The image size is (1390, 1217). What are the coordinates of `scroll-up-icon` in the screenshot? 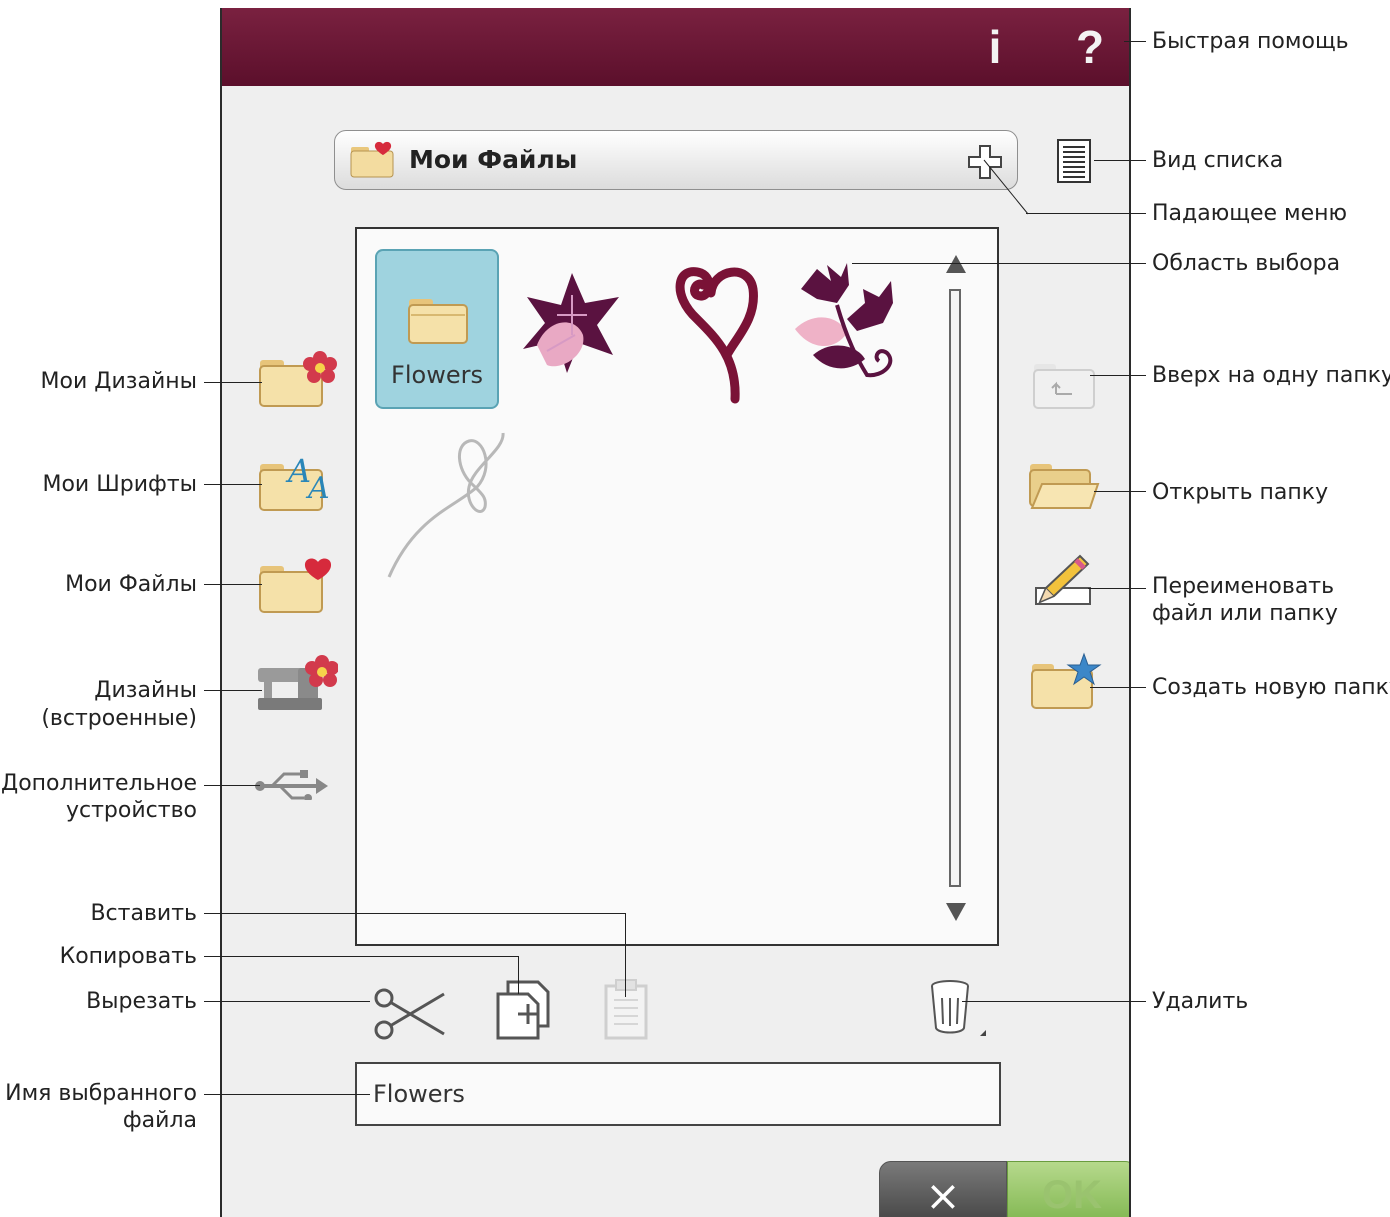 It's located at (956, 264).